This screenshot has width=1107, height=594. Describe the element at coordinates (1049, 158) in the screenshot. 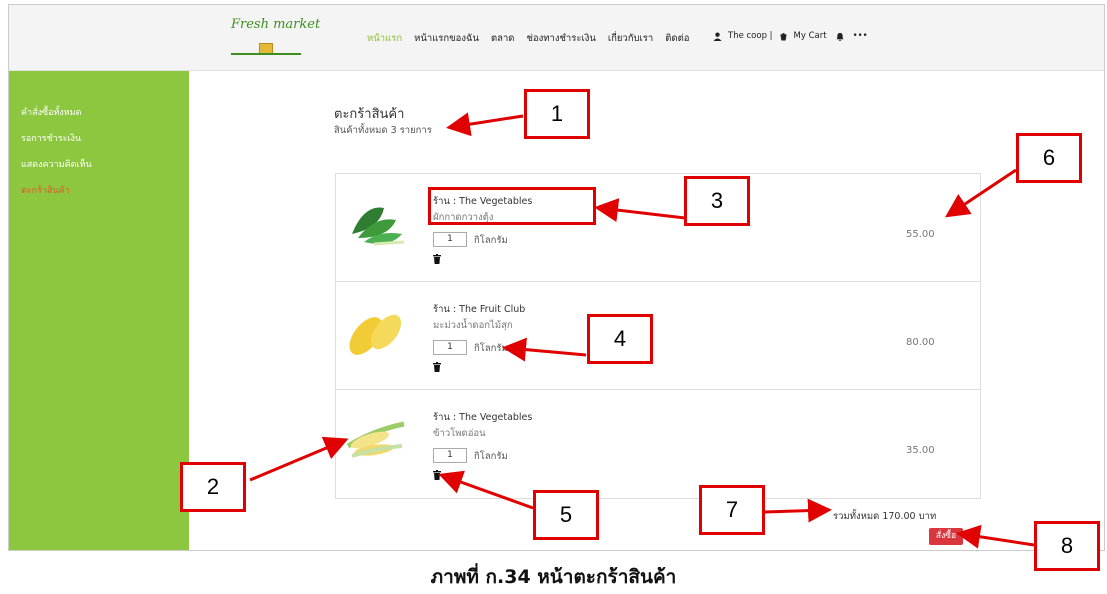

I see `callout-6: 6` at that location.